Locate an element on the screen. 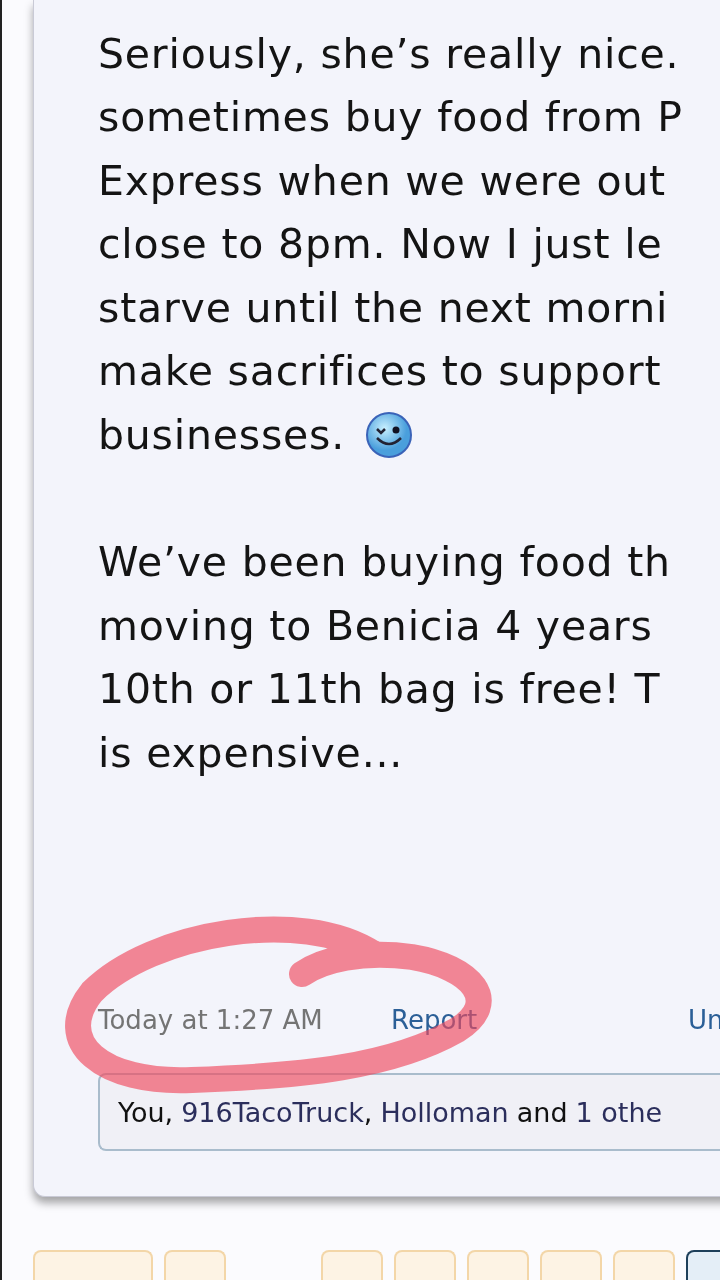 The width and height of the screenshot is (720, 1280). likes-text: and is located at coordinates (542, 1112).